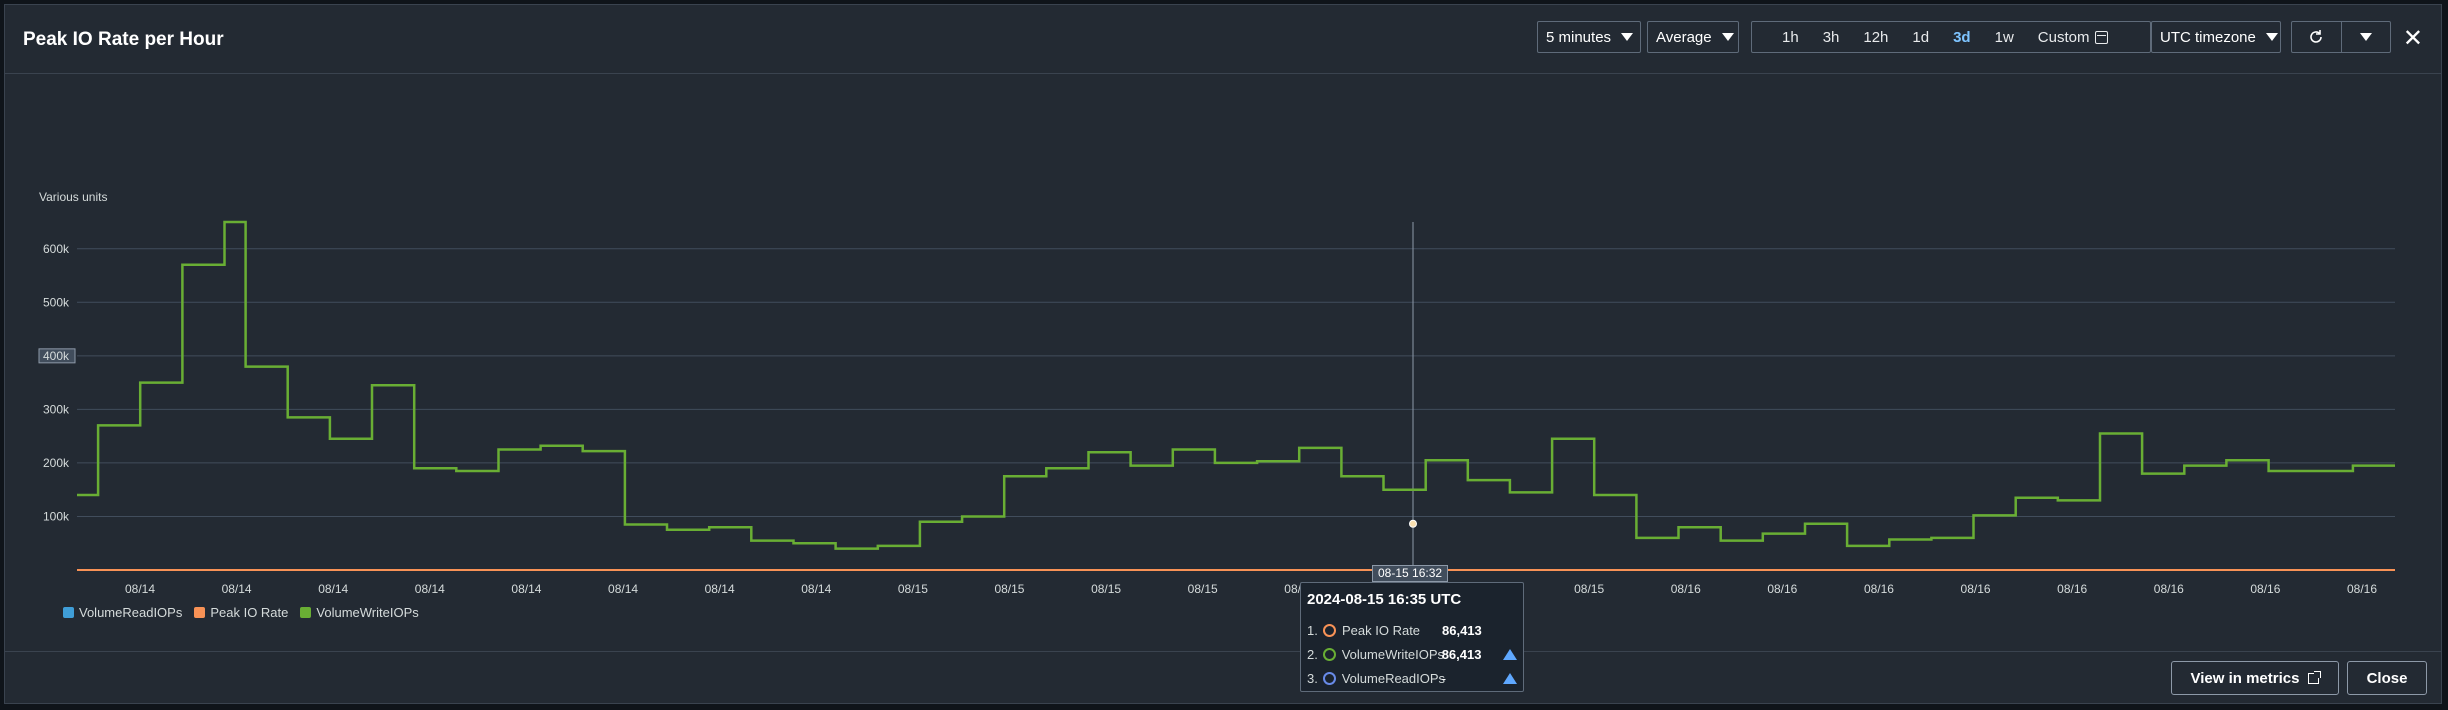 The width and height of the screenshot is (2448, 710). Describe the element at coordinates (2208, 37) in the screenshot. I see `timezone-value: UTC timezone` at that location.